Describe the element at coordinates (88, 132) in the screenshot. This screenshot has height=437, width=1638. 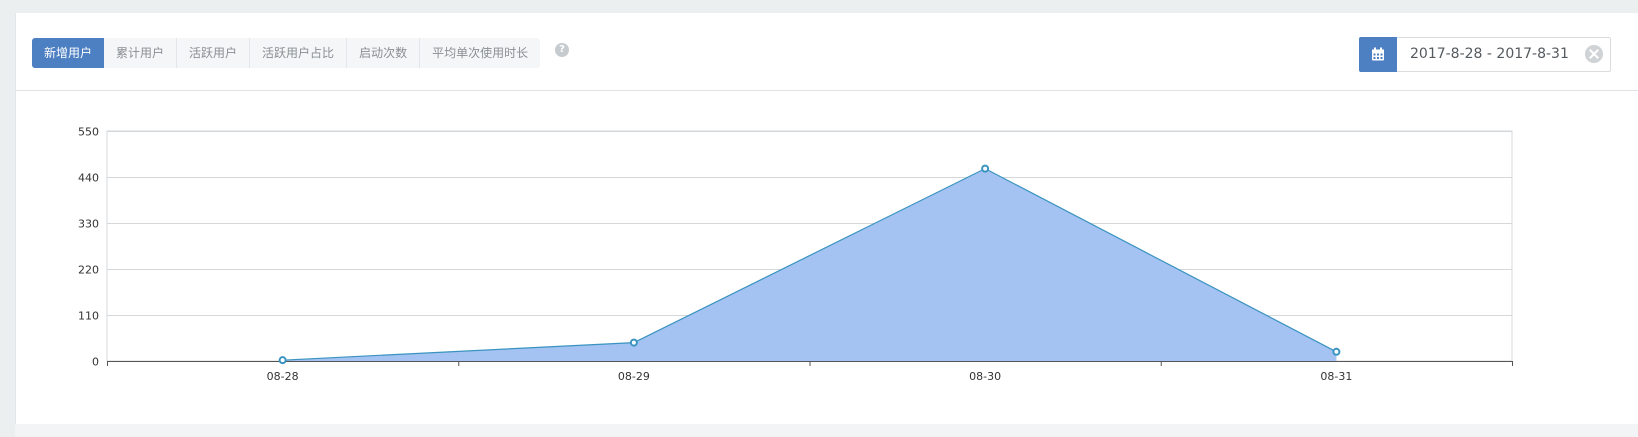
I see `y-tick-label: 550` at that location.